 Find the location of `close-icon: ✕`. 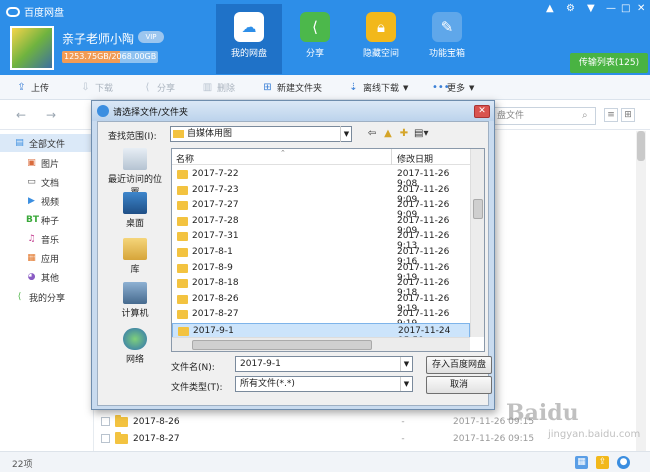

close-icon: ✕ is located at coordinates (641, 8).